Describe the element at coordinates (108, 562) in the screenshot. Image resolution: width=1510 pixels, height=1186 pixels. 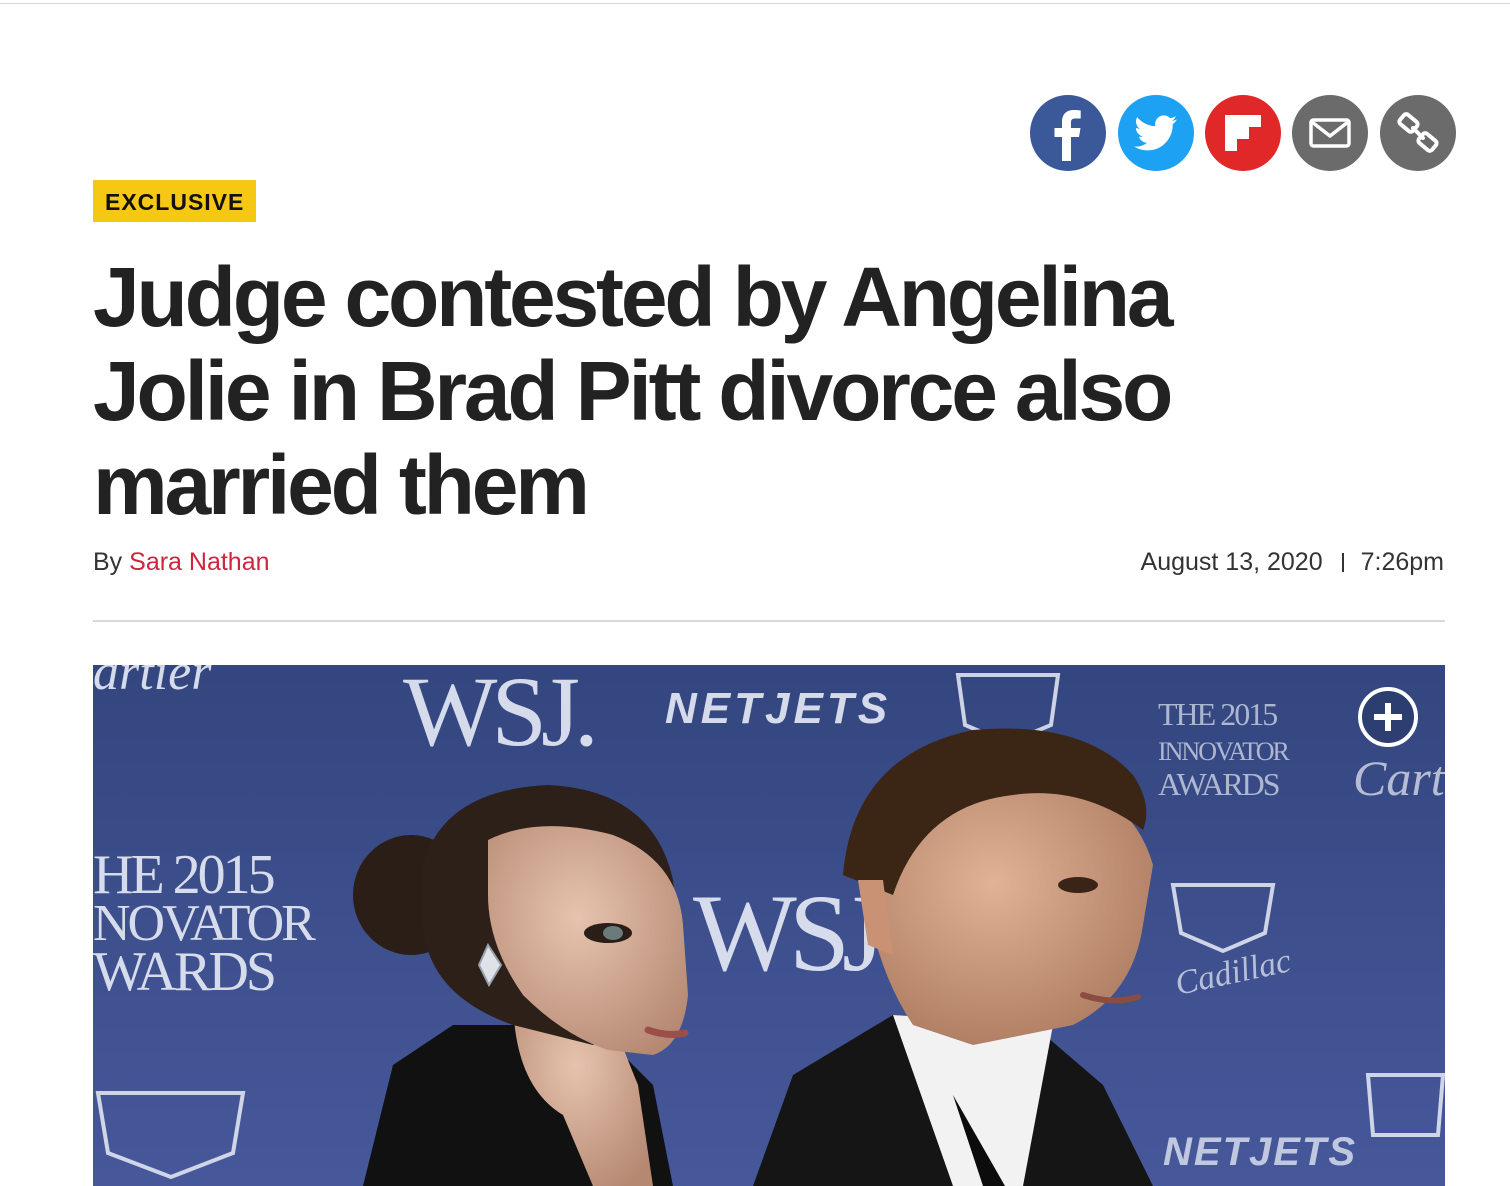
I see `byline-prefix: By` at that location.